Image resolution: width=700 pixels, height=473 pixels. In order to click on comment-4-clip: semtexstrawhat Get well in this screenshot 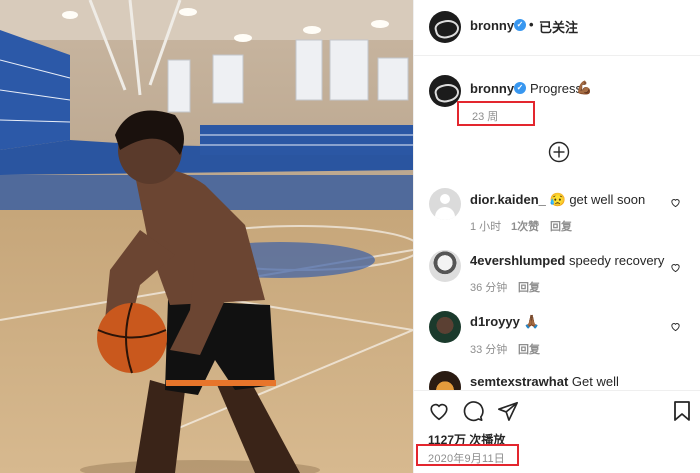, I will do `click(557, 375)`.